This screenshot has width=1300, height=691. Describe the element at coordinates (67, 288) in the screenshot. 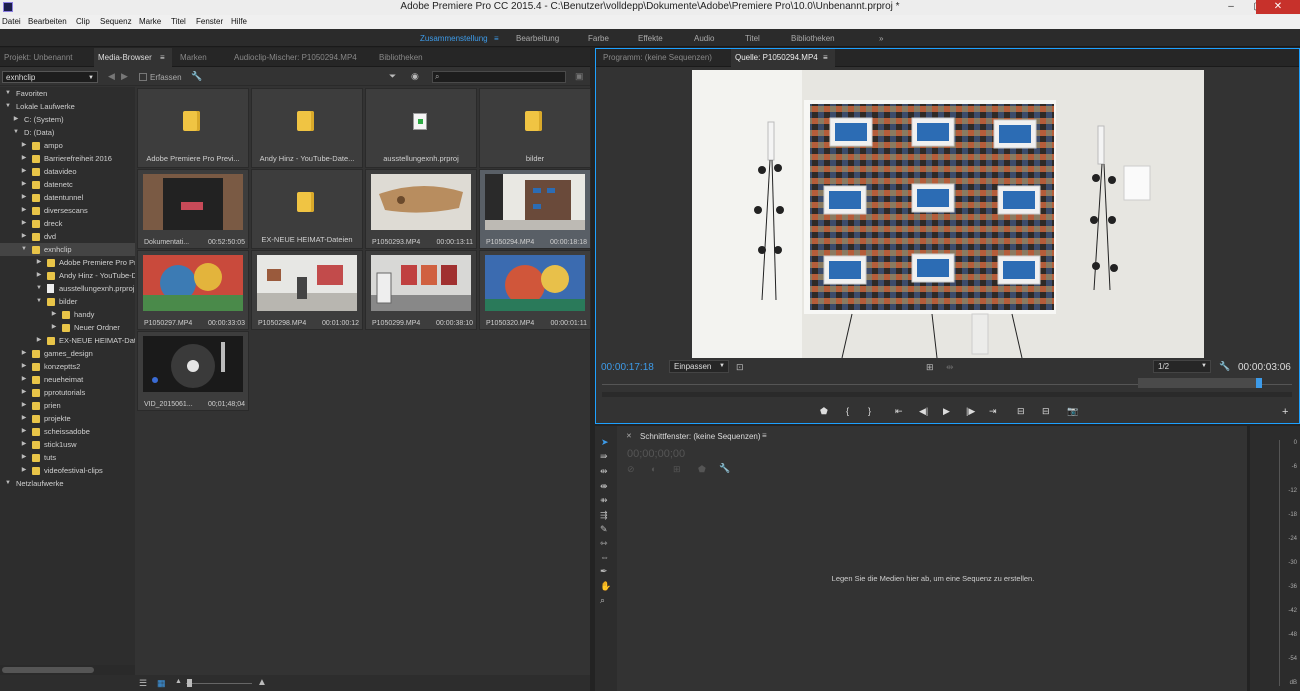

I see `tree-item: ▼ ausstellungexnh.prproj` at that location.